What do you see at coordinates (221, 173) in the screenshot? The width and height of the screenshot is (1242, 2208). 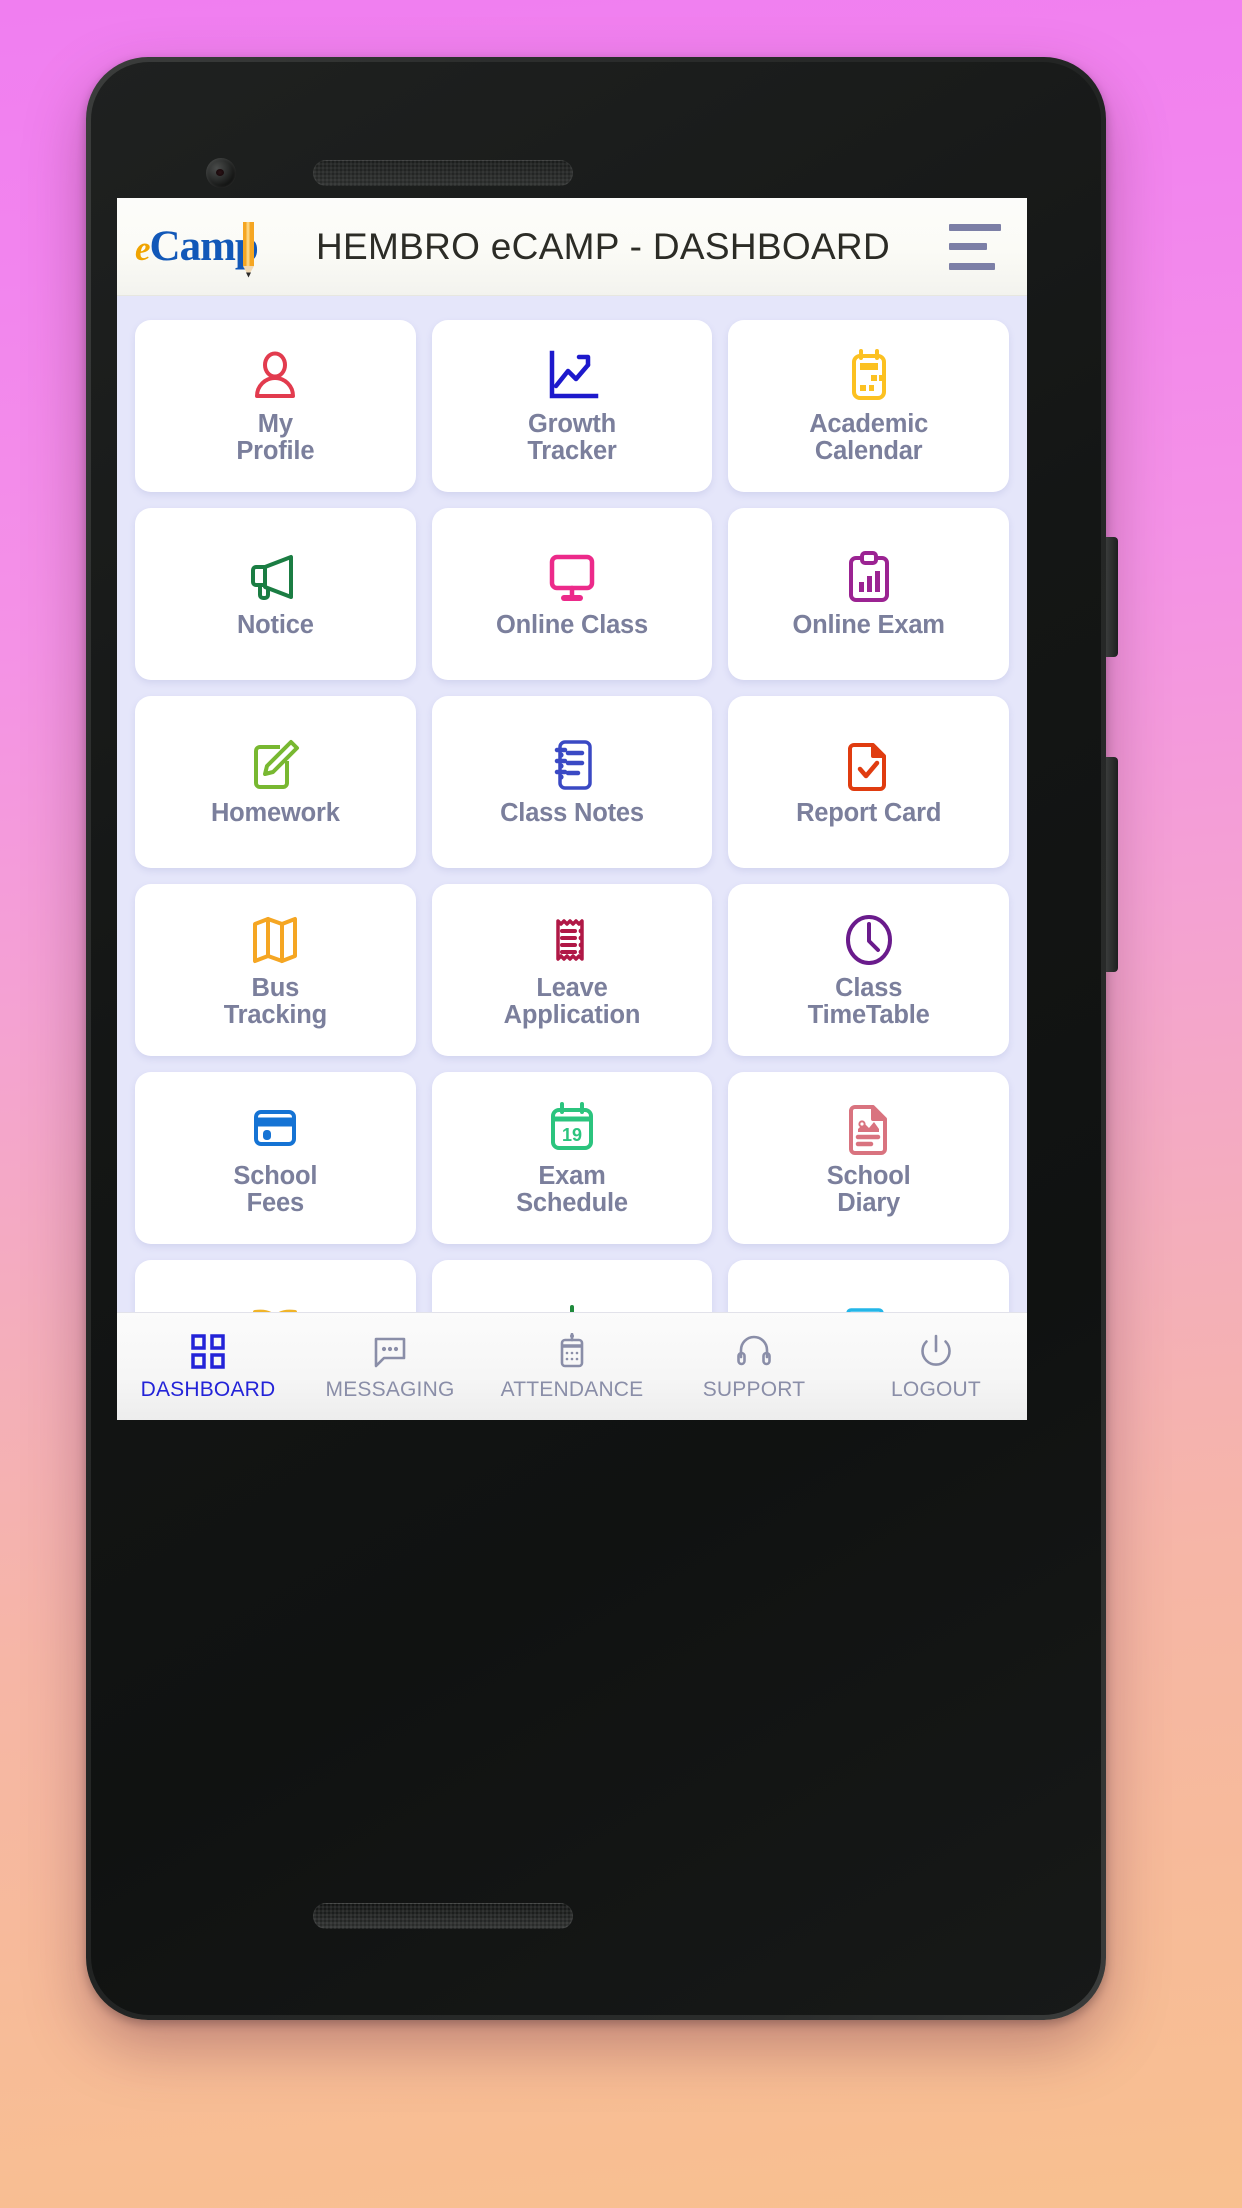 I see `front-camera-icon` at bounding box center [221, 173].